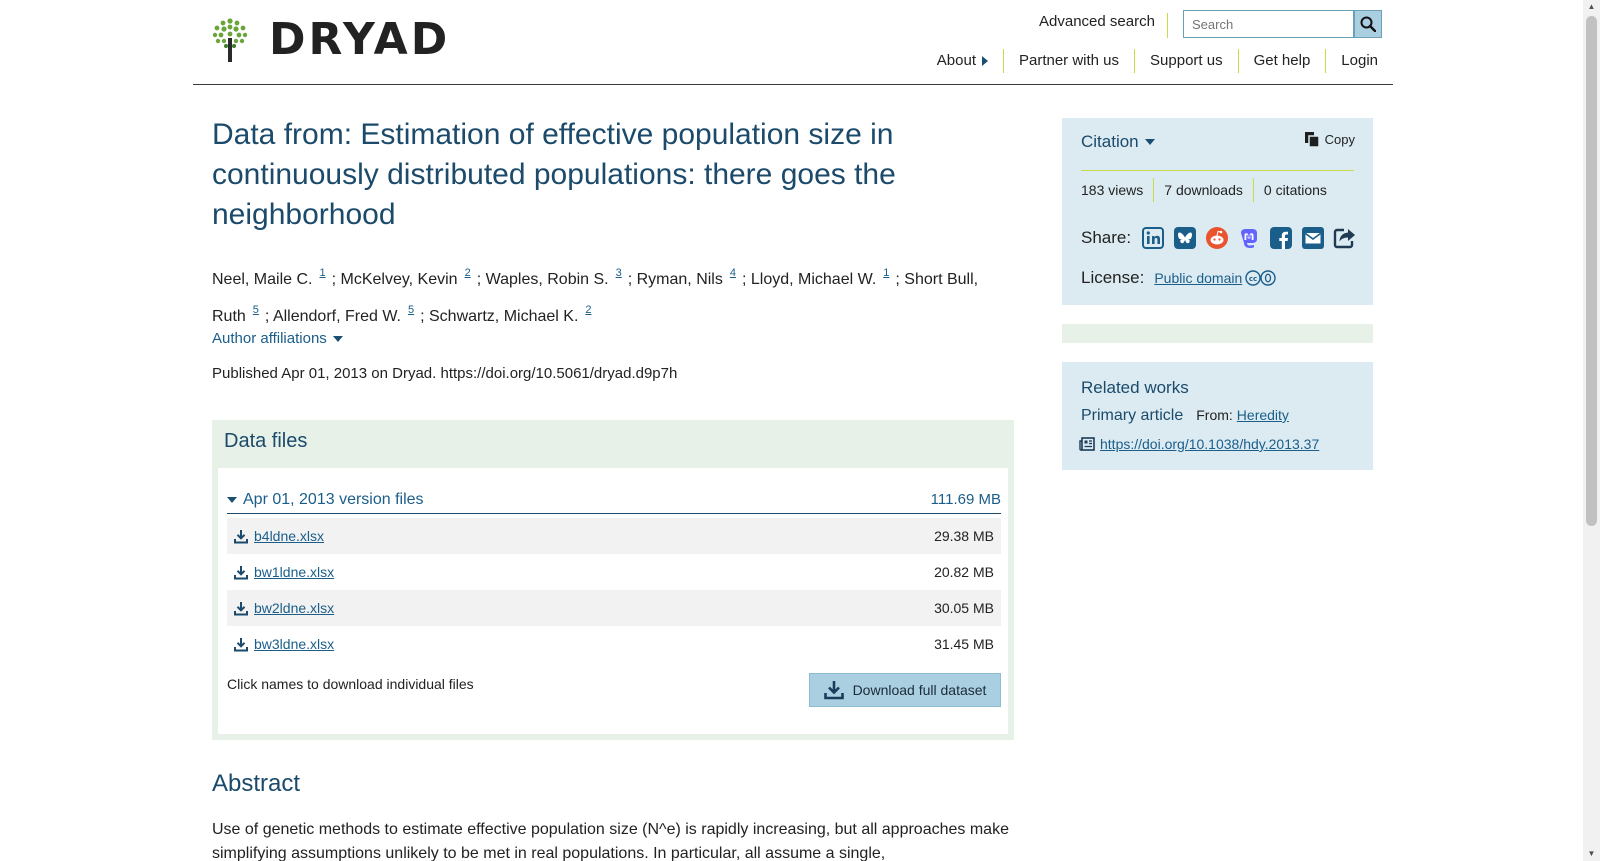 The height and width of the screenshot is (861, 1600). Describe the element at coordinates (964, 536) in the screenshot. I see `file-size: 29.38 MB` at that location.